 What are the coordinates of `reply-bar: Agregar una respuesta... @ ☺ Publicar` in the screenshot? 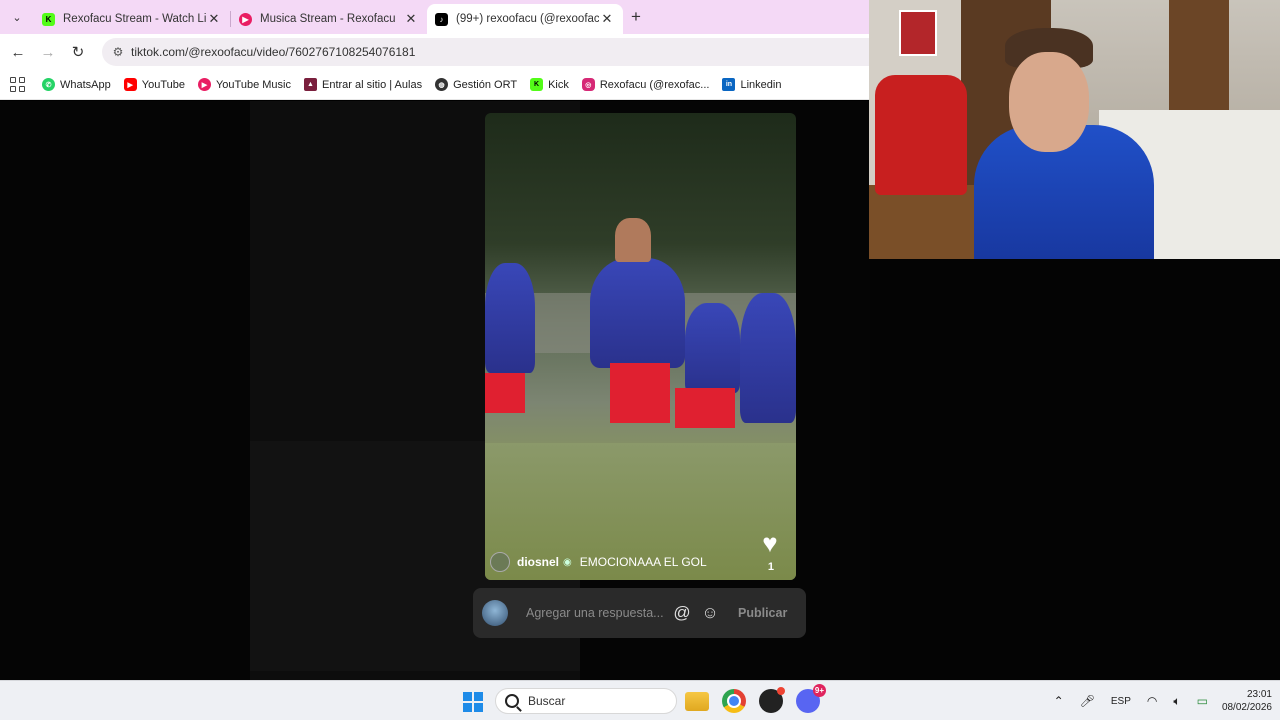 It's located at (639, 613).